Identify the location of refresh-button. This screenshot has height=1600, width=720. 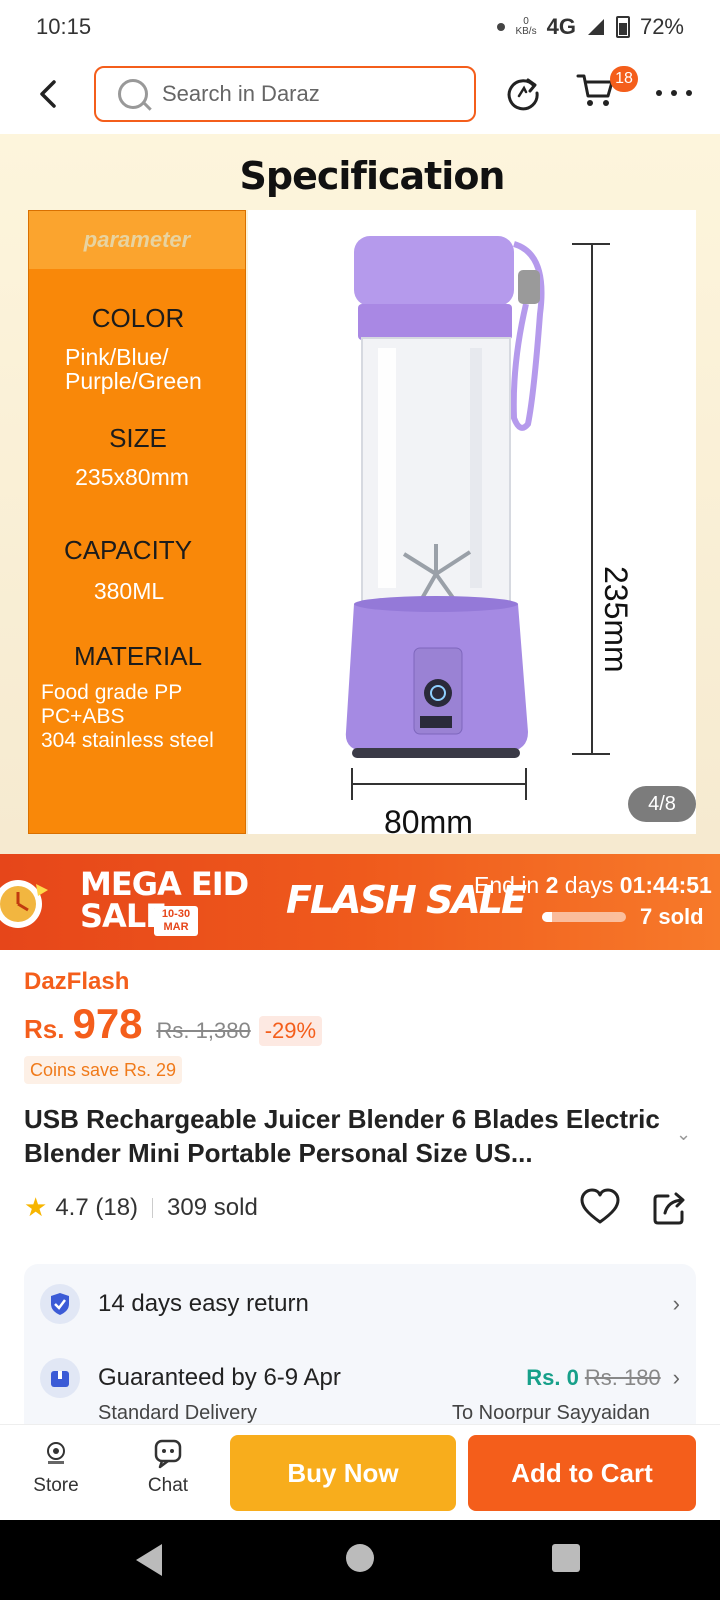
(523, 93).